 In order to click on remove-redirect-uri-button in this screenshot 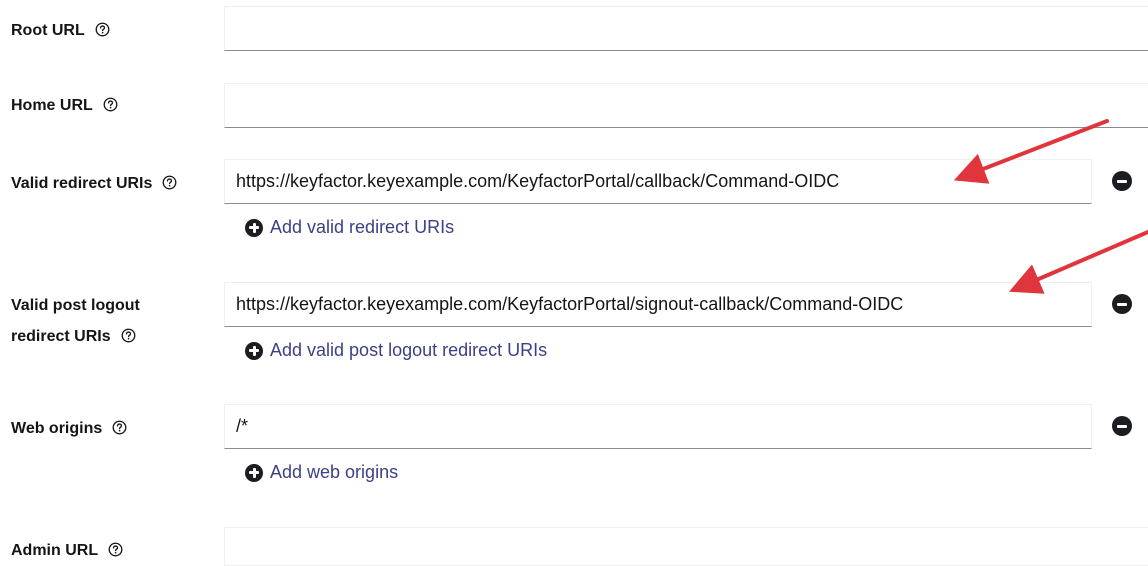, I will do `click(1122, 181)`.